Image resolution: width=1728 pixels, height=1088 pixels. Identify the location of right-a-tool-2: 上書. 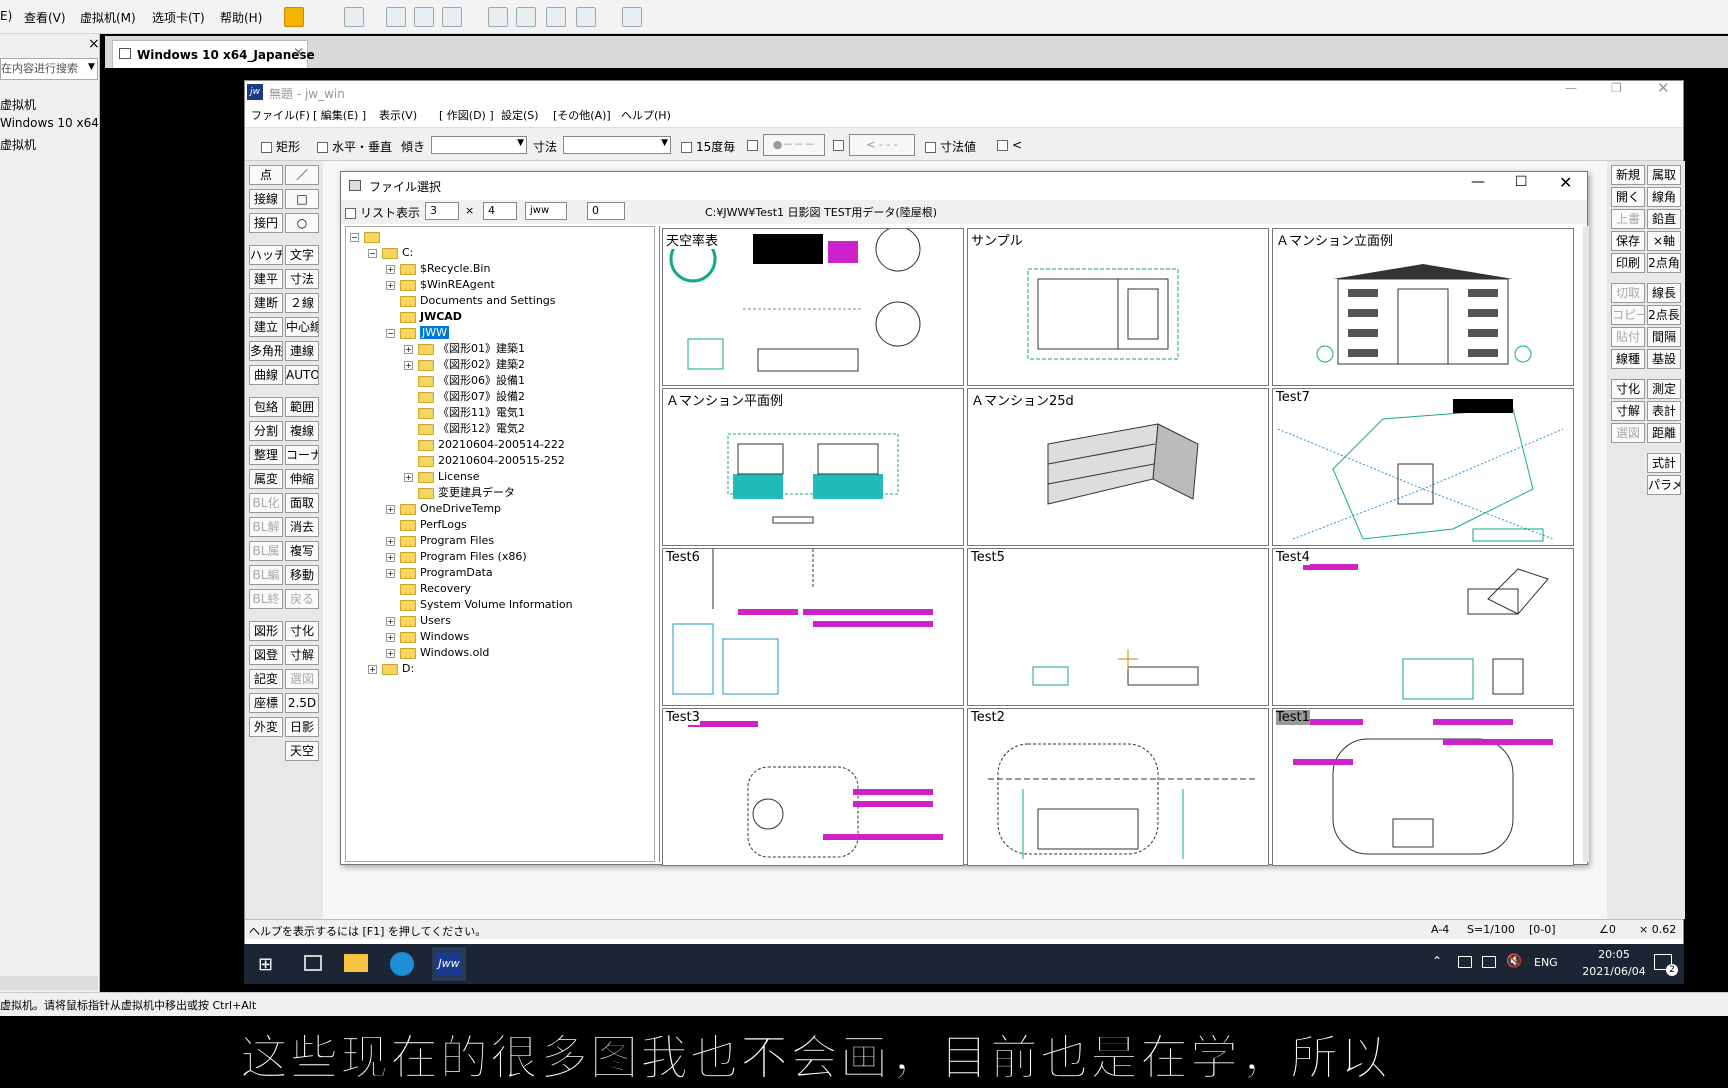
(1628, 219).